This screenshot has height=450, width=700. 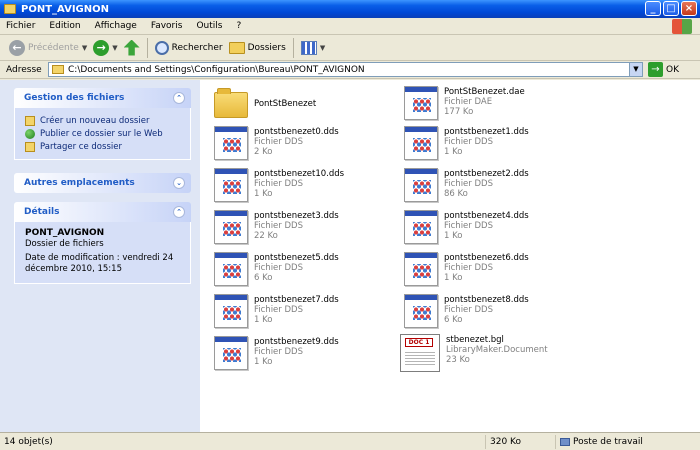 I want to click on search-button: Rechercher, so click(x=189, y=48).